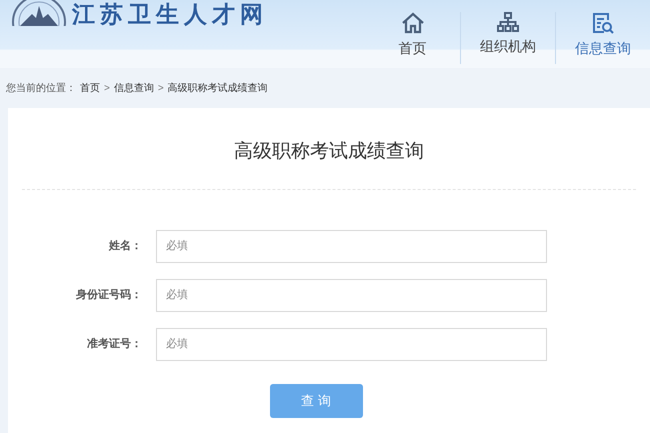  I want to click on field-label: 身份证号码：, so click(109, 295).